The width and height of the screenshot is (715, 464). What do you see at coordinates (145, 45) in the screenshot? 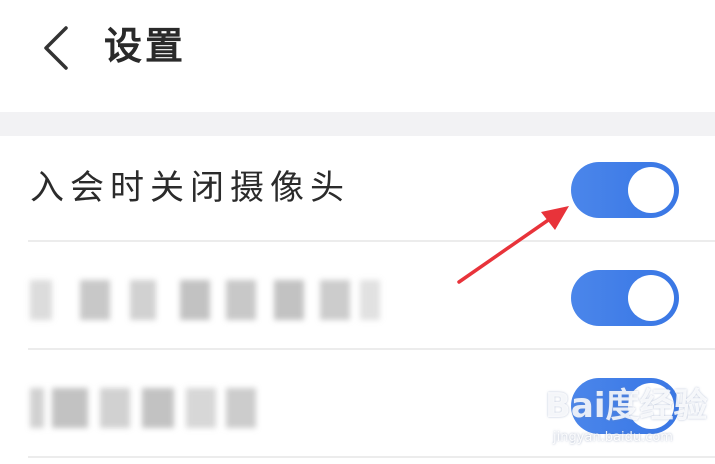
I see `page-title: 设置` at bounding box center [145, 45].